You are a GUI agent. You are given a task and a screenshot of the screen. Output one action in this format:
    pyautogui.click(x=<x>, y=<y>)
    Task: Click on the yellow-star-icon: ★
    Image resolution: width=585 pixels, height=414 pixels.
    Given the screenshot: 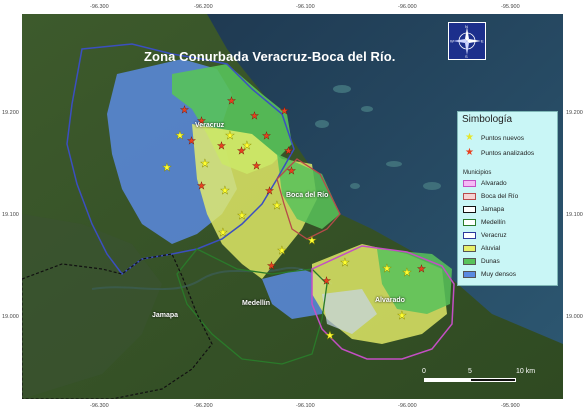 What is the action you would take?
    pyautogui.click(x=469, y=137)
    